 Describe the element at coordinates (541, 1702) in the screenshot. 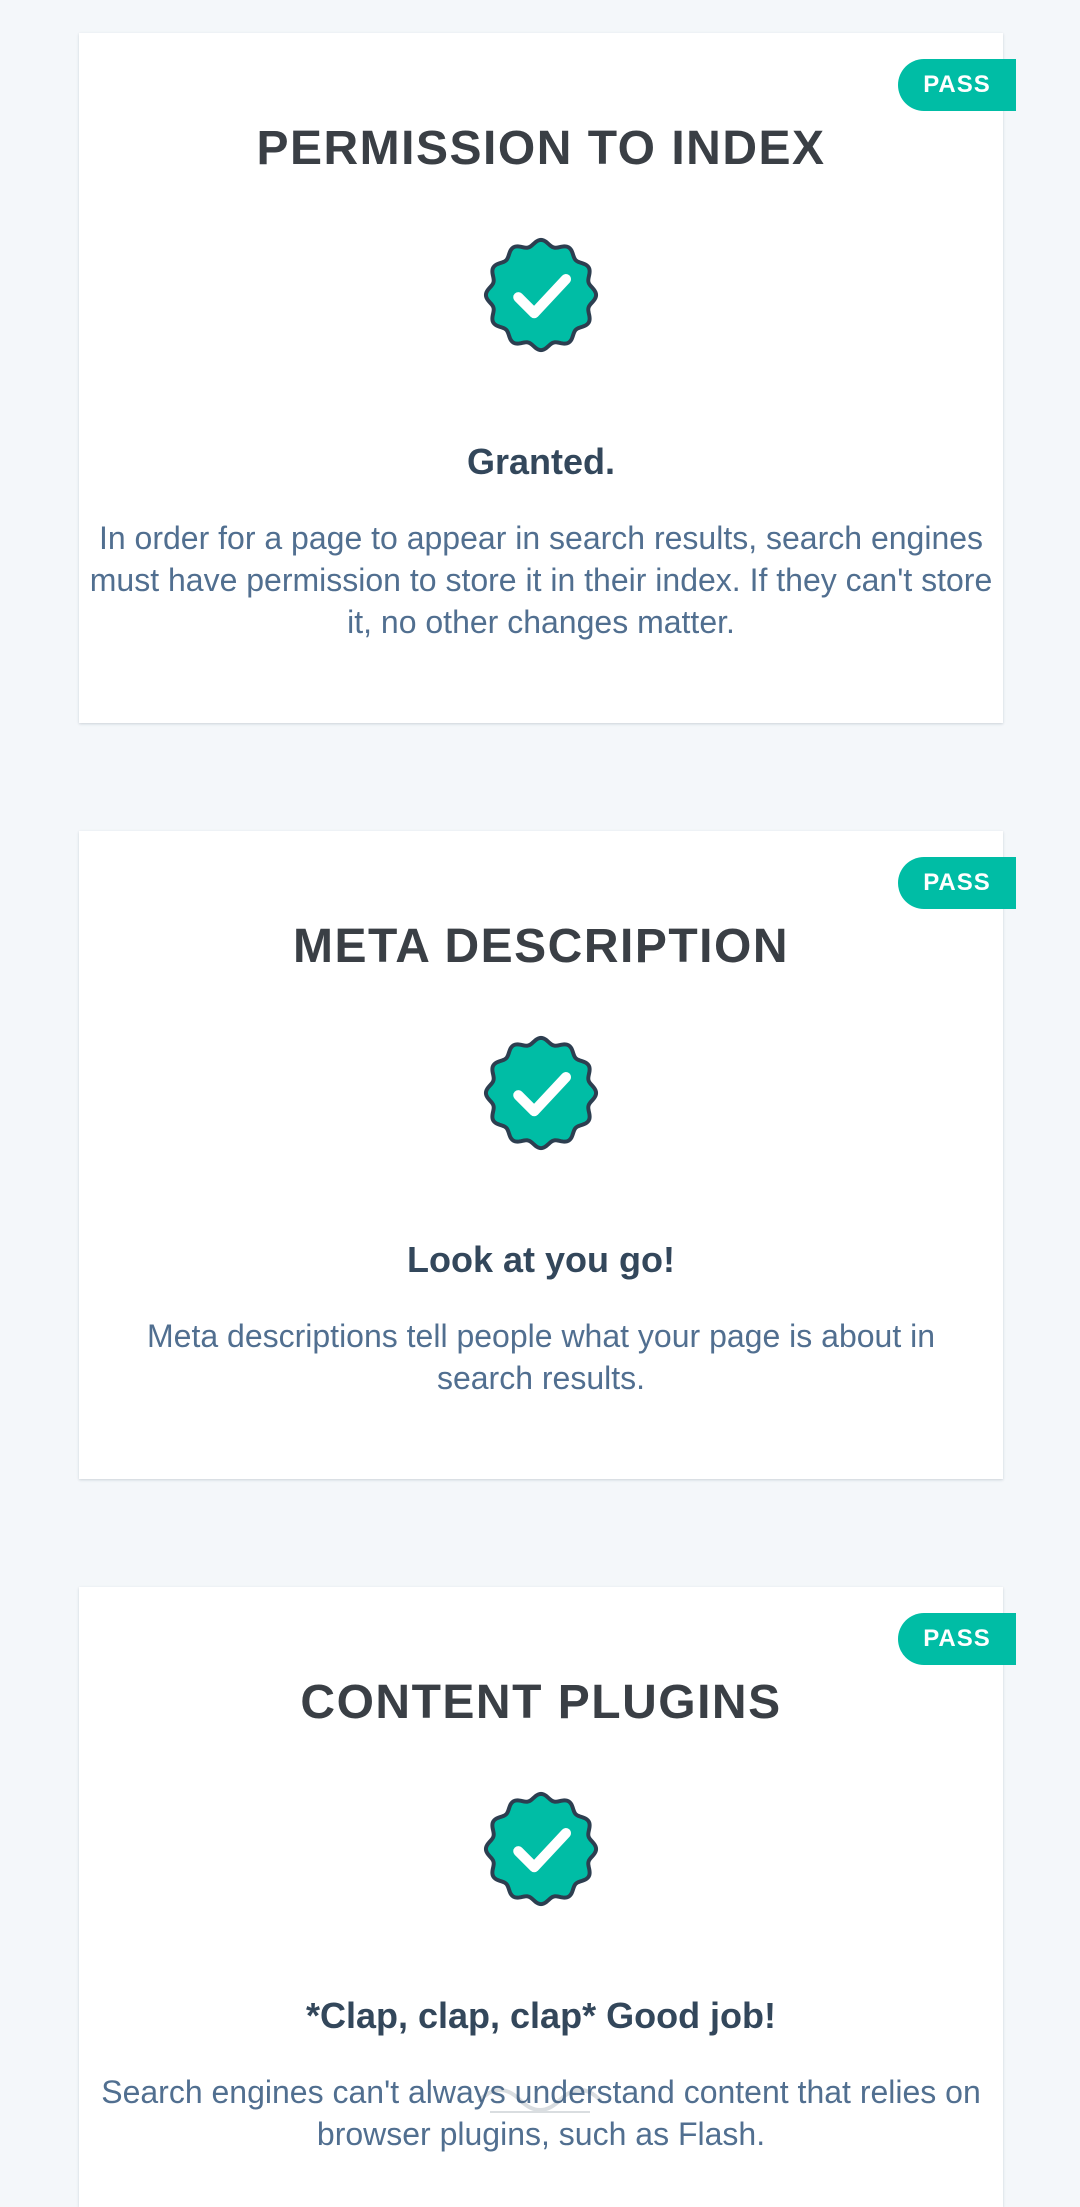

I see `card-title: CONTENT PLUGINS` at that location.